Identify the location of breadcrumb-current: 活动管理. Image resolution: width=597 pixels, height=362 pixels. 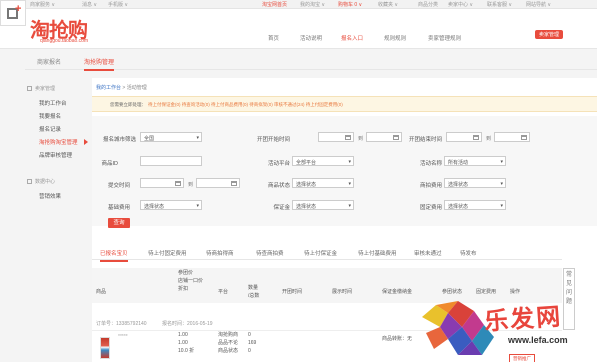
(136, 88).